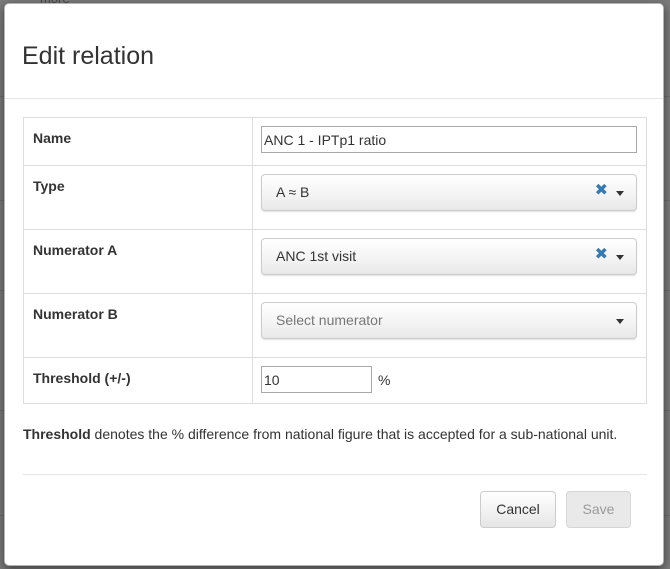  What do you see at coordinates (449, 192) in the screenshot?
I see `type-select: A ≈ B ✖` at bounding box center [449, 192].